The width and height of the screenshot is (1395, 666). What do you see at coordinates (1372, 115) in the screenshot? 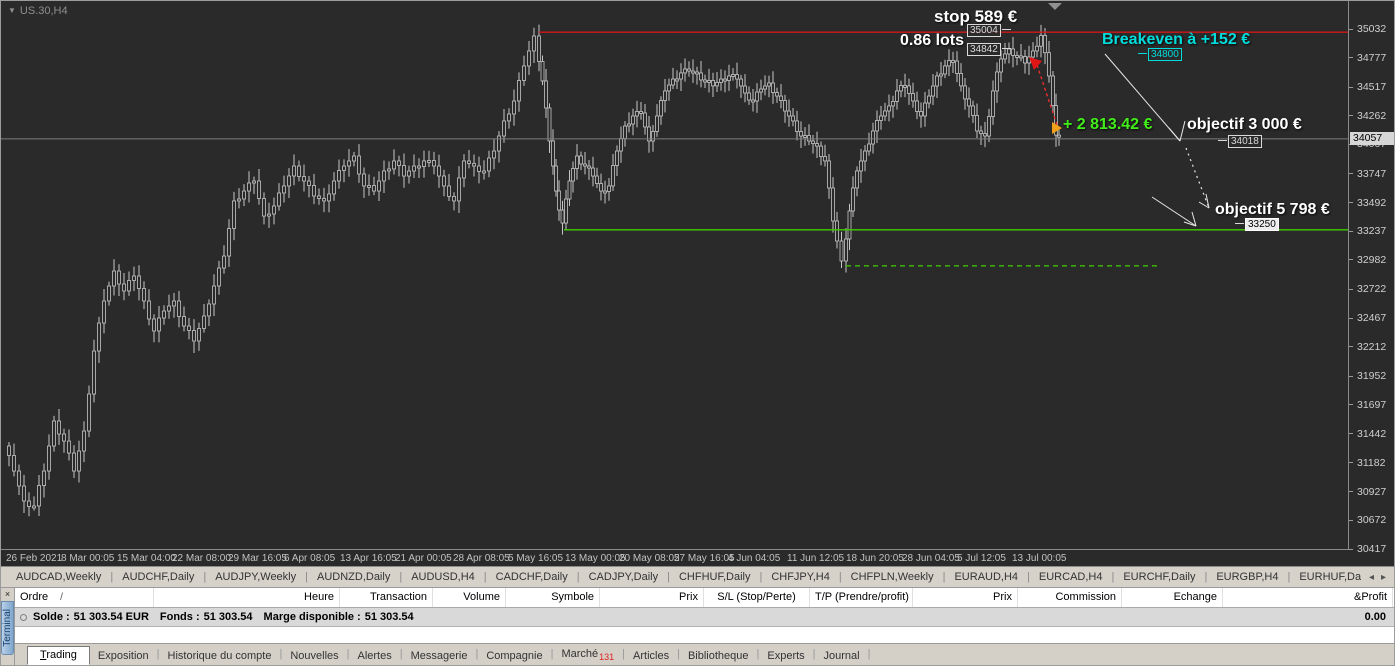
I see `price-tick-label: 34262` at bounding box center [1372, 115].